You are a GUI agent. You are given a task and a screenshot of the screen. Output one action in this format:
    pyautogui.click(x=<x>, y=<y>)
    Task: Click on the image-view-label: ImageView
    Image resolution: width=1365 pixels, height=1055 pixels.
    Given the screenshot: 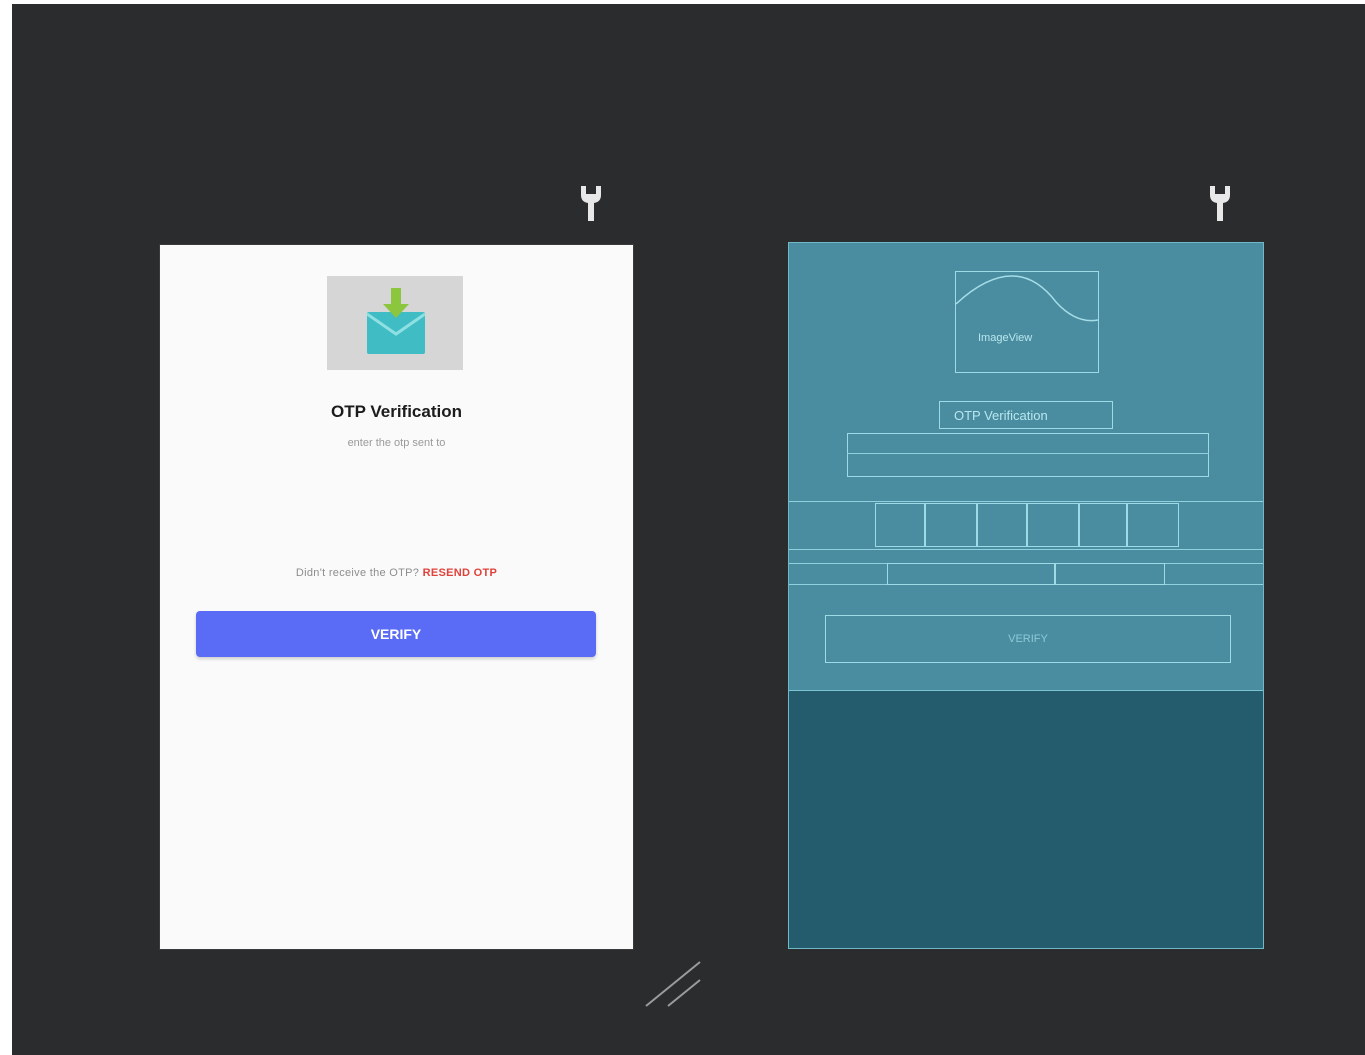 What is the action you would take?
    pyautogui.click(x=1005, y=338)
    